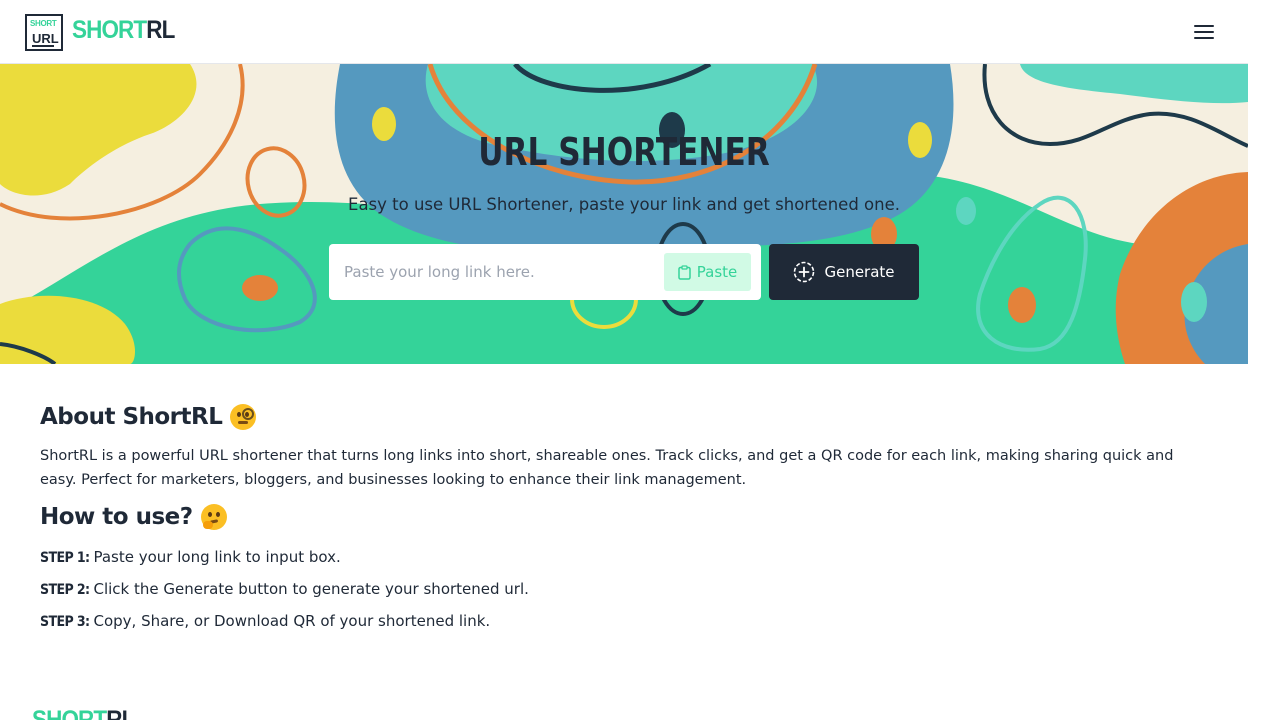  Describe the element at coordinates (859, 272) in the screenshot. I see `generate-button-label: Generate` at that location.